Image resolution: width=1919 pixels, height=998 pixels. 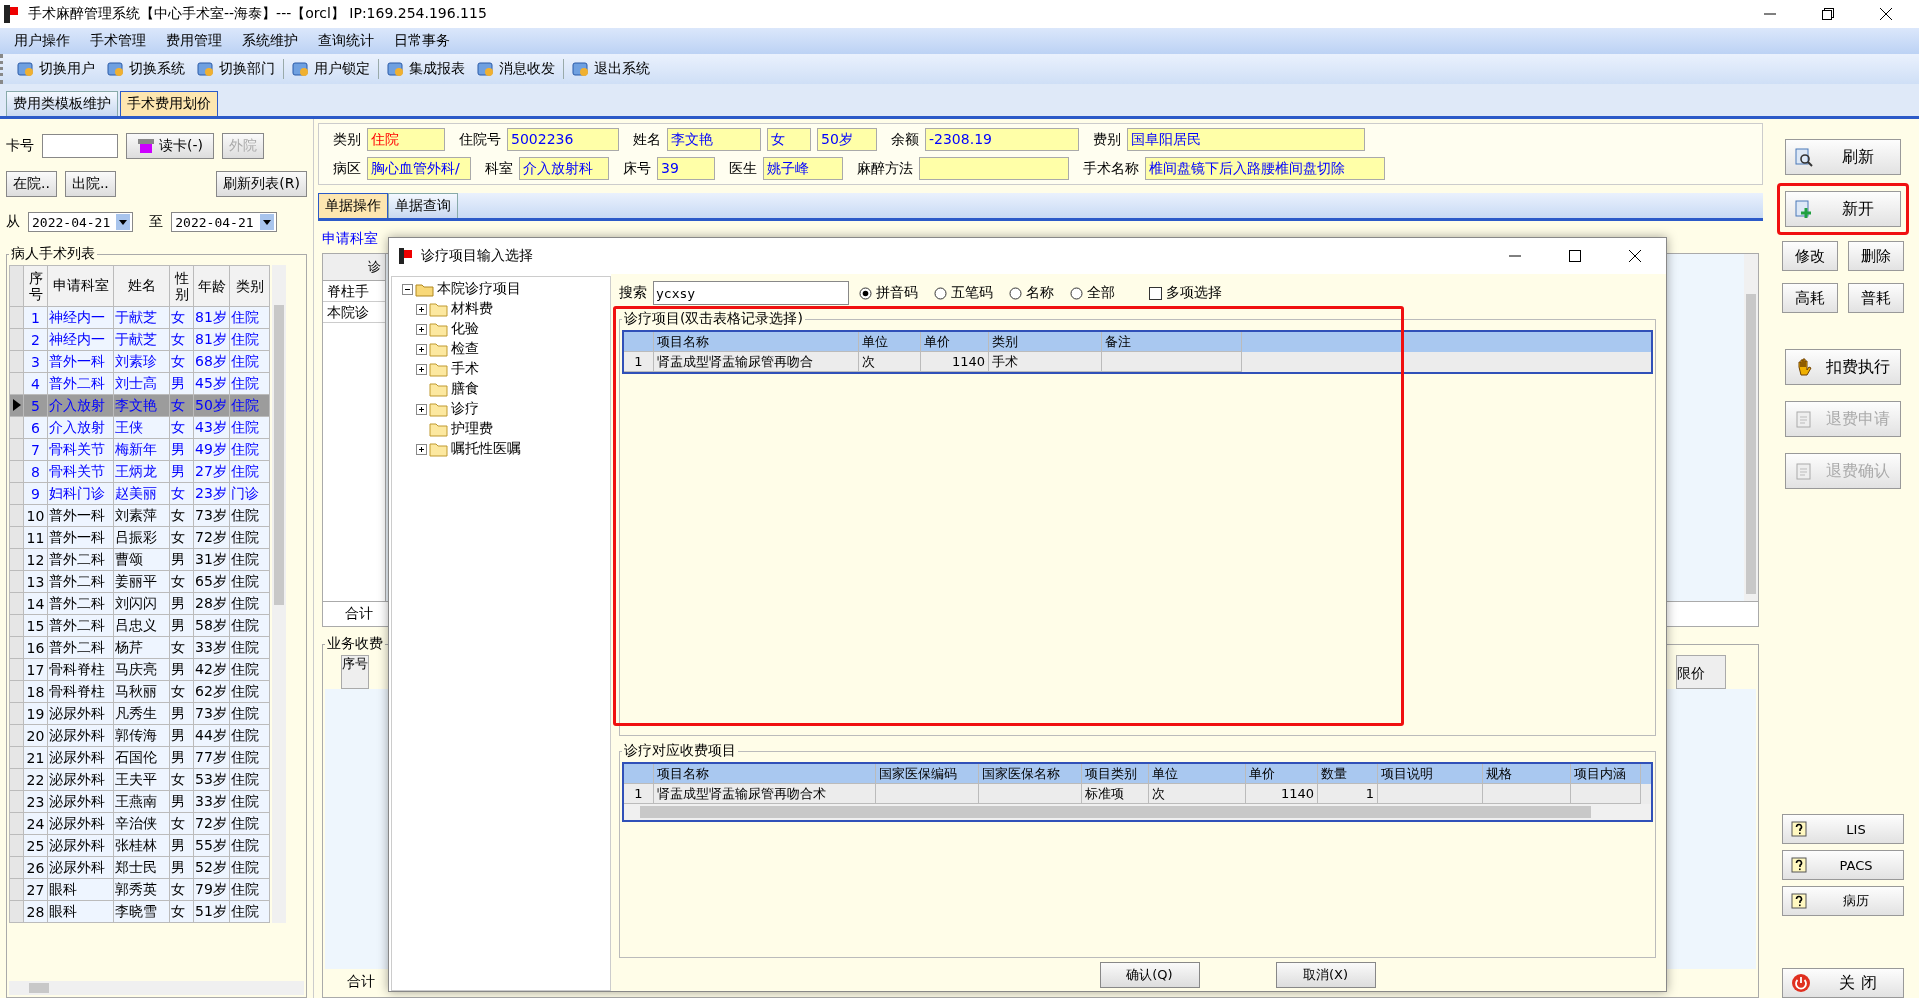 I want to click on read-card-button: 读卡(-), so click(x=170, y=146).